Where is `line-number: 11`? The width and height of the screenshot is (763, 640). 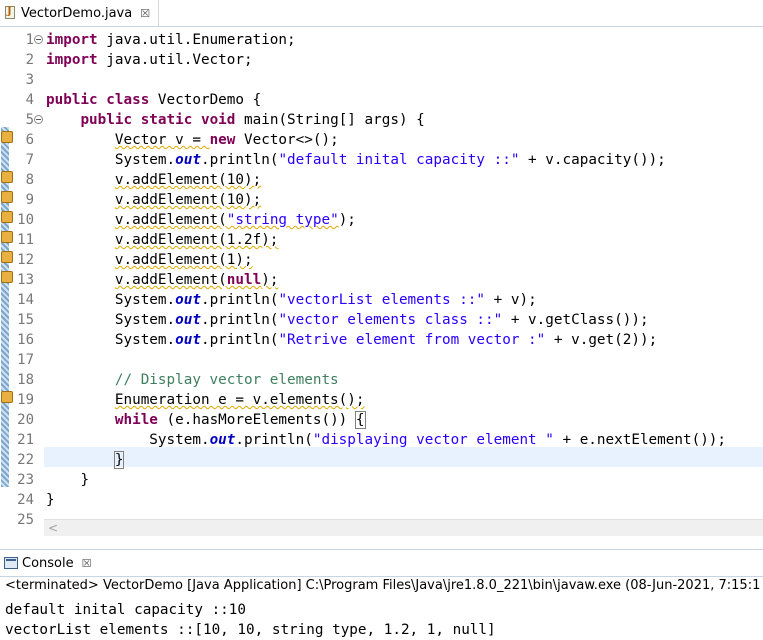
line-number: 11 is located at coordinates (25, 240).